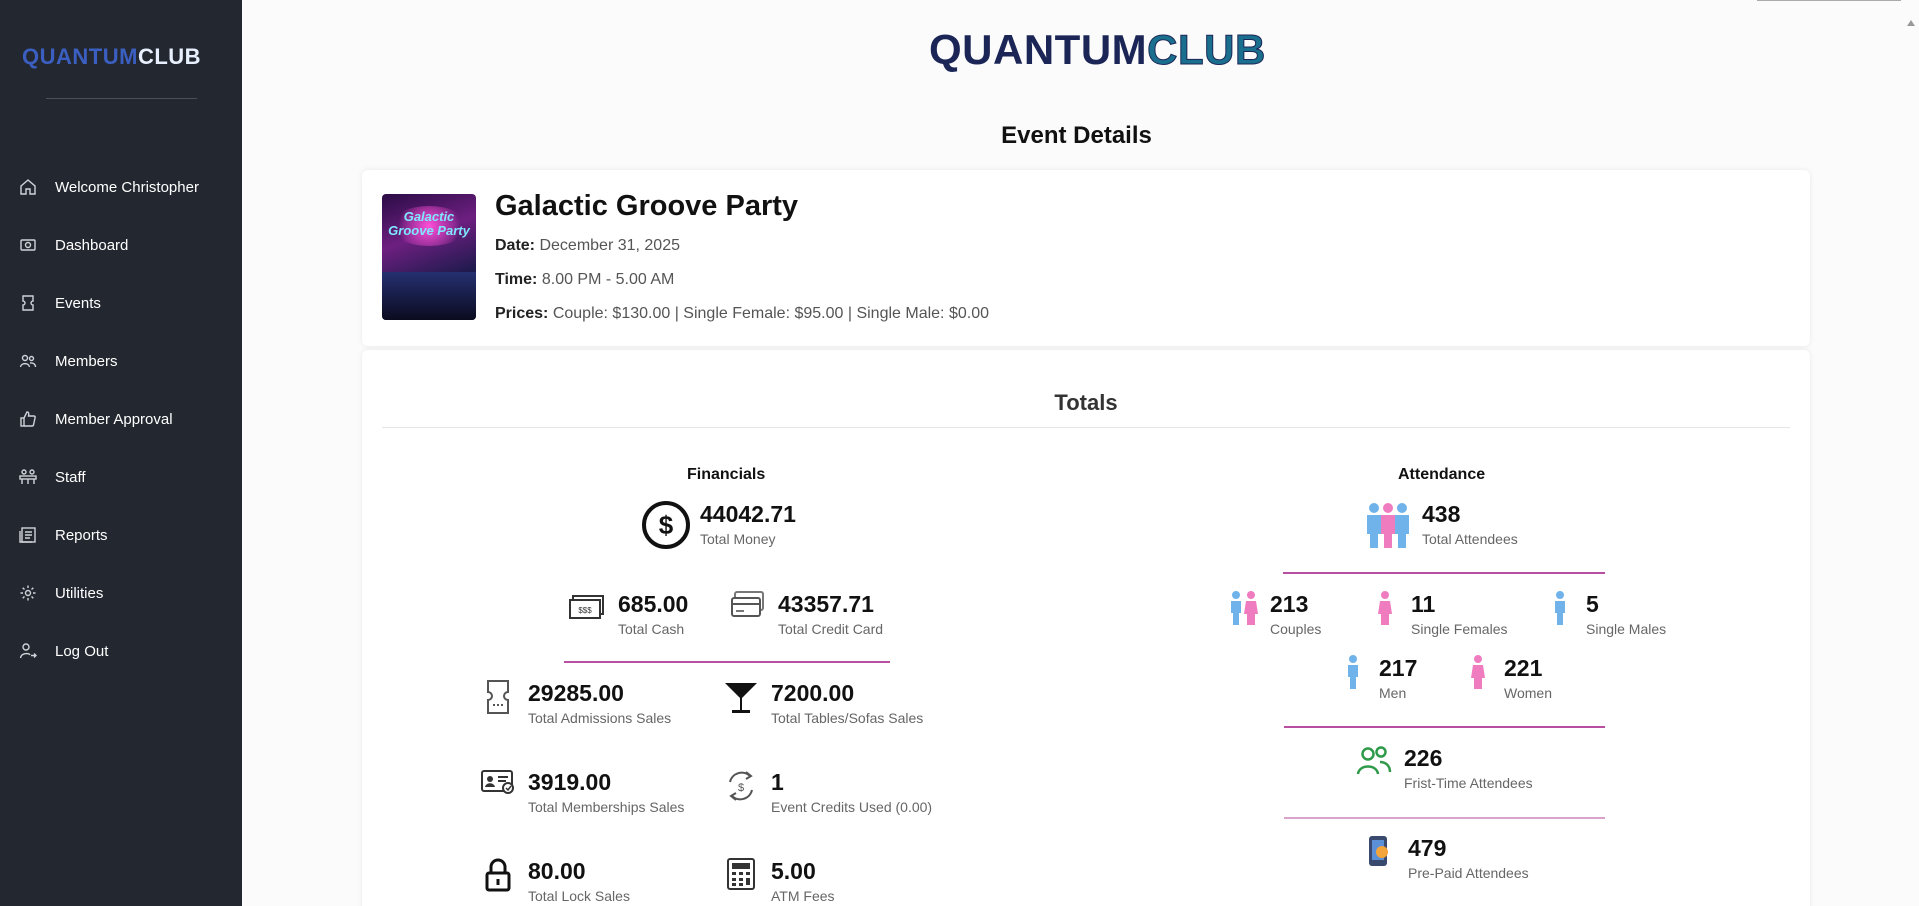 This screenshot has height=906, width=1919. I want to click on ticket-icon, so click(28, 303).